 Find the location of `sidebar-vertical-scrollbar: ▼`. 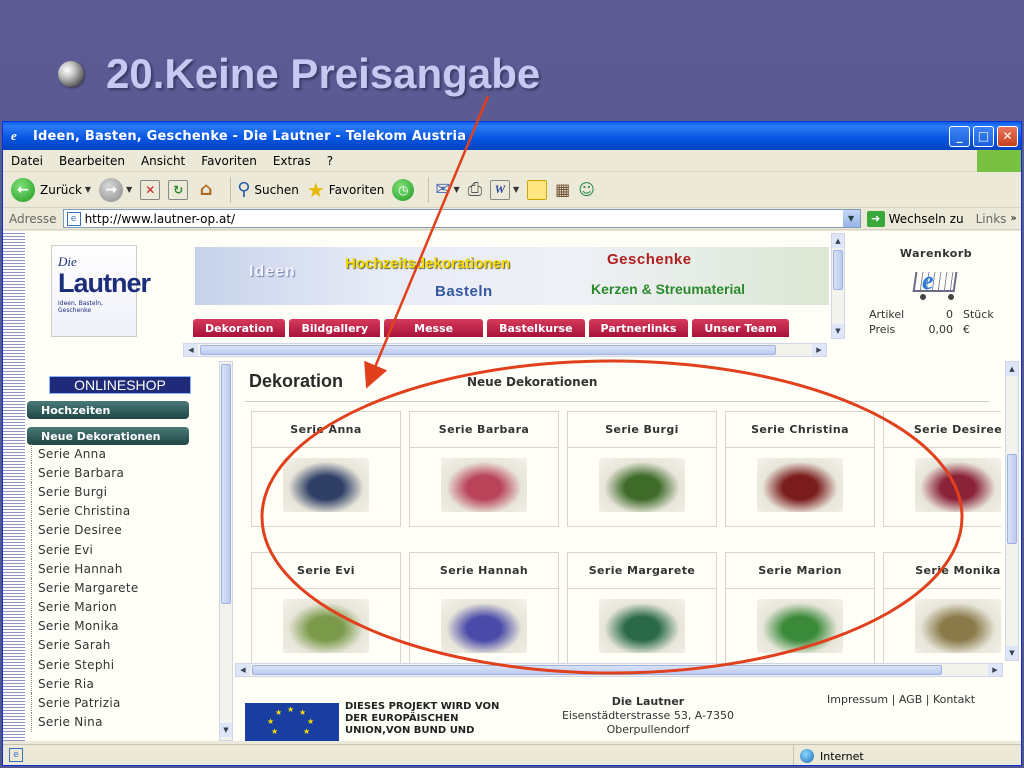

sidebar-vertical-scrollbar: ▼ is located at coordinates (226, 550).